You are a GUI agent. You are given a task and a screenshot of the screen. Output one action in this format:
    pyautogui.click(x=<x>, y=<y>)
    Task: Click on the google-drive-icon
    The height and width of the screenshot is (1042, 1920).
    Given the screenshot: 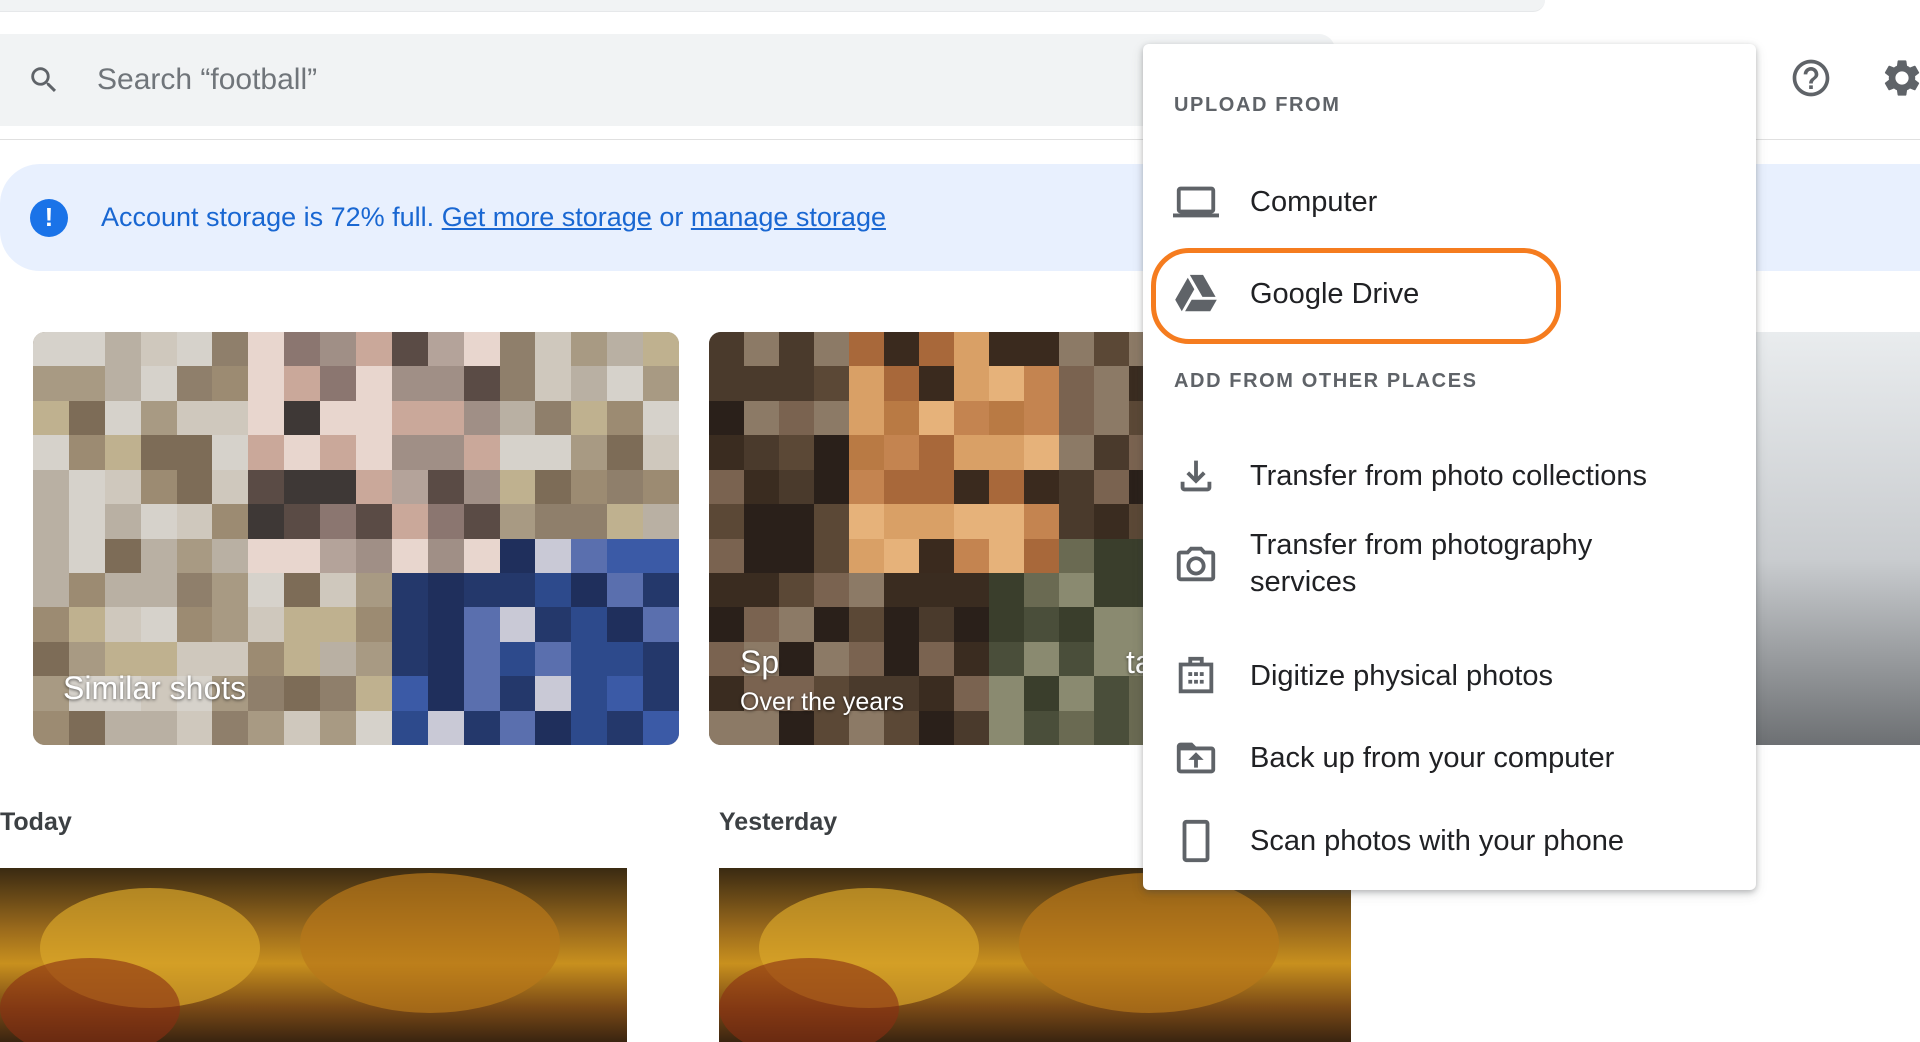 What is the action you would take?
    pyautogui.click(x=1196, y=293)
    